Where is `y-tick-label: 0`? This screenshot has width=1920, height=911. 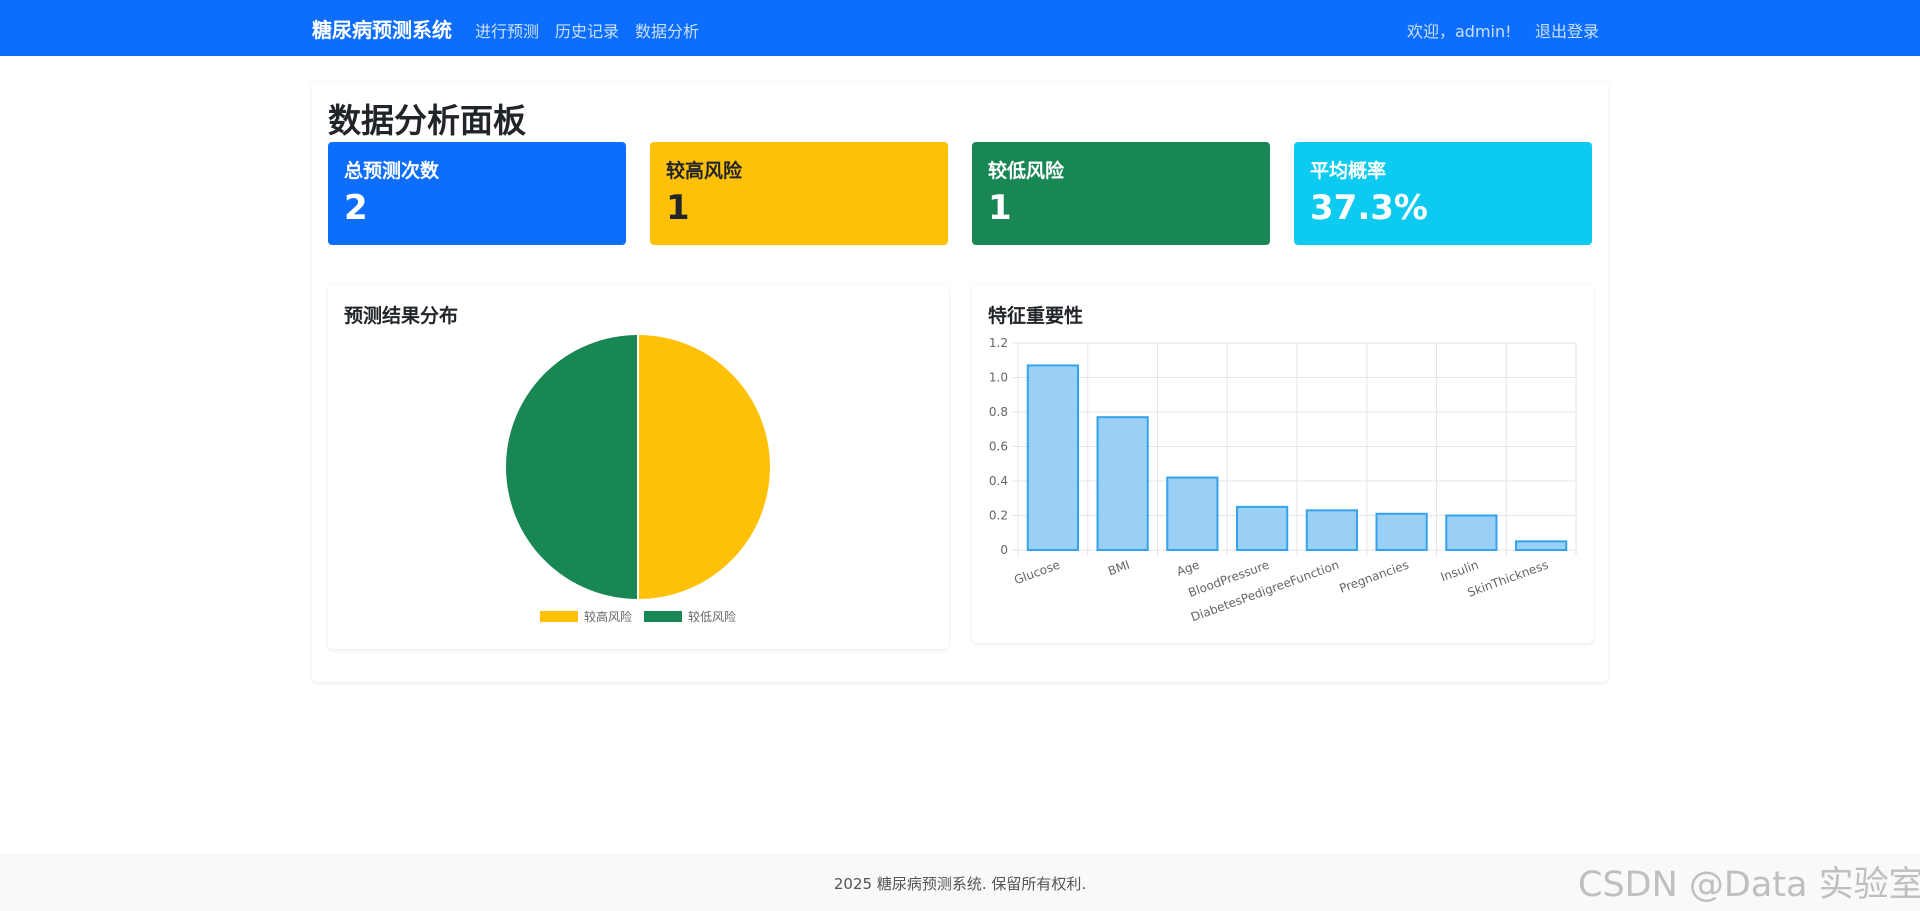 y-tick-label: 0 is located at coordinates (1004, 550).